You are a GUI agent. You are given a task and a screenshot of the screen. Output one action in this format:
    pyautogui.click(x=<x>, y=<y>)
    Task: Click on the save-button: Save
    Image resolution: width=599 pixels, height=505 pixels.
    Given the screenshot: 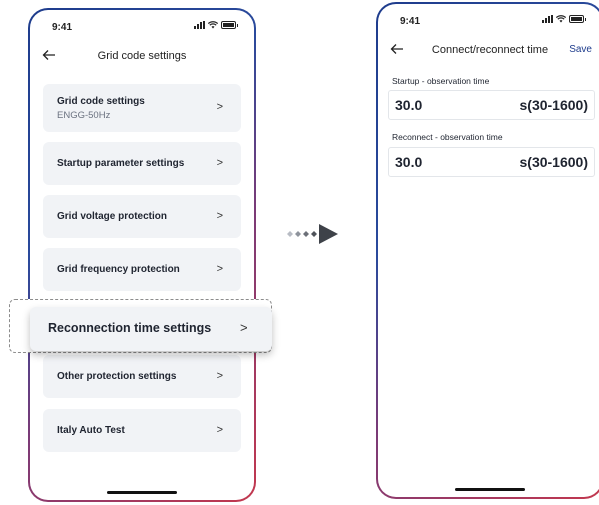 What is the action you would take?
    pyautogui.click(x=580, y=49)
    